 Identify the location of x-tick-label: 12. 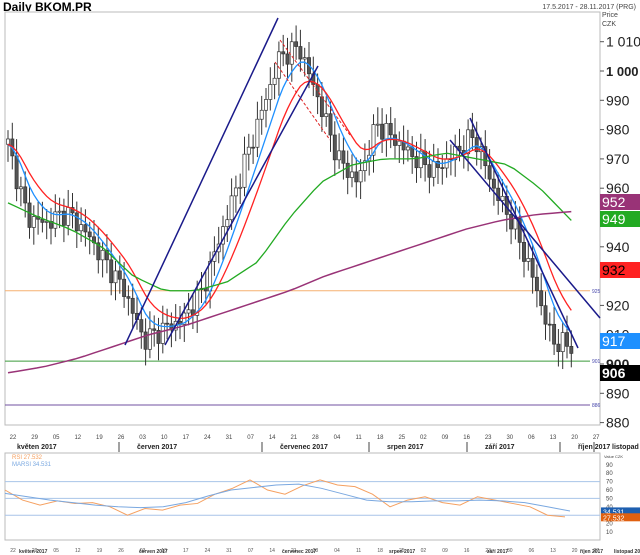
(78, 551).